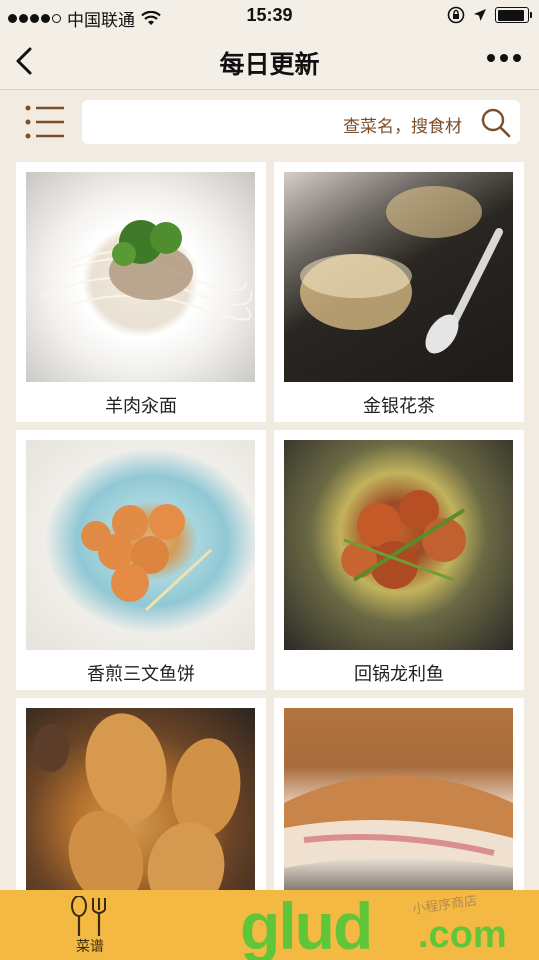 The height and width of the screenshot is (960, 539). What do you see at coordinates (151, 17) in the screenshot?
I see `wifi-icon` at bounding box center [151, 17].